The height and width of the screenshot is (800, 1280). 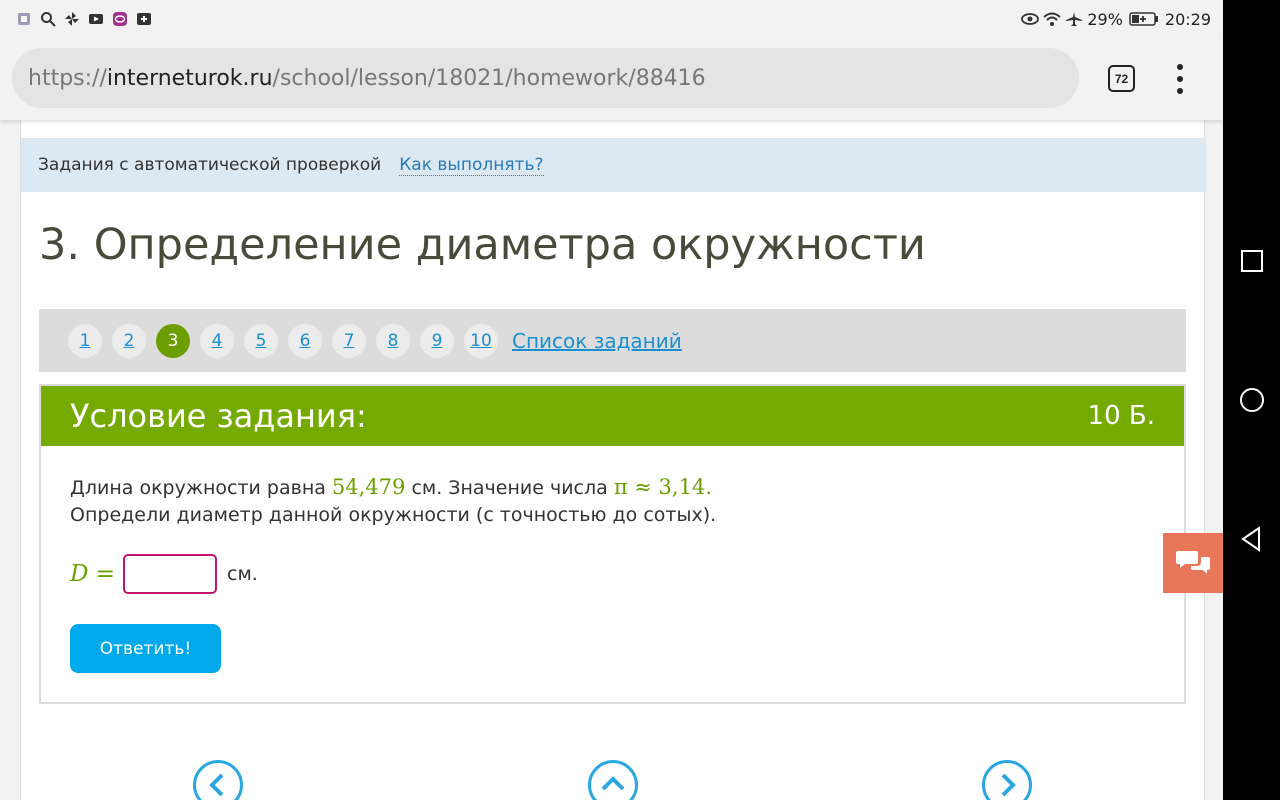 What do you see at coordinates (1008, 785) in the screenshot?
I see `chevron-right-icon` at bounding box center [1008, 785].